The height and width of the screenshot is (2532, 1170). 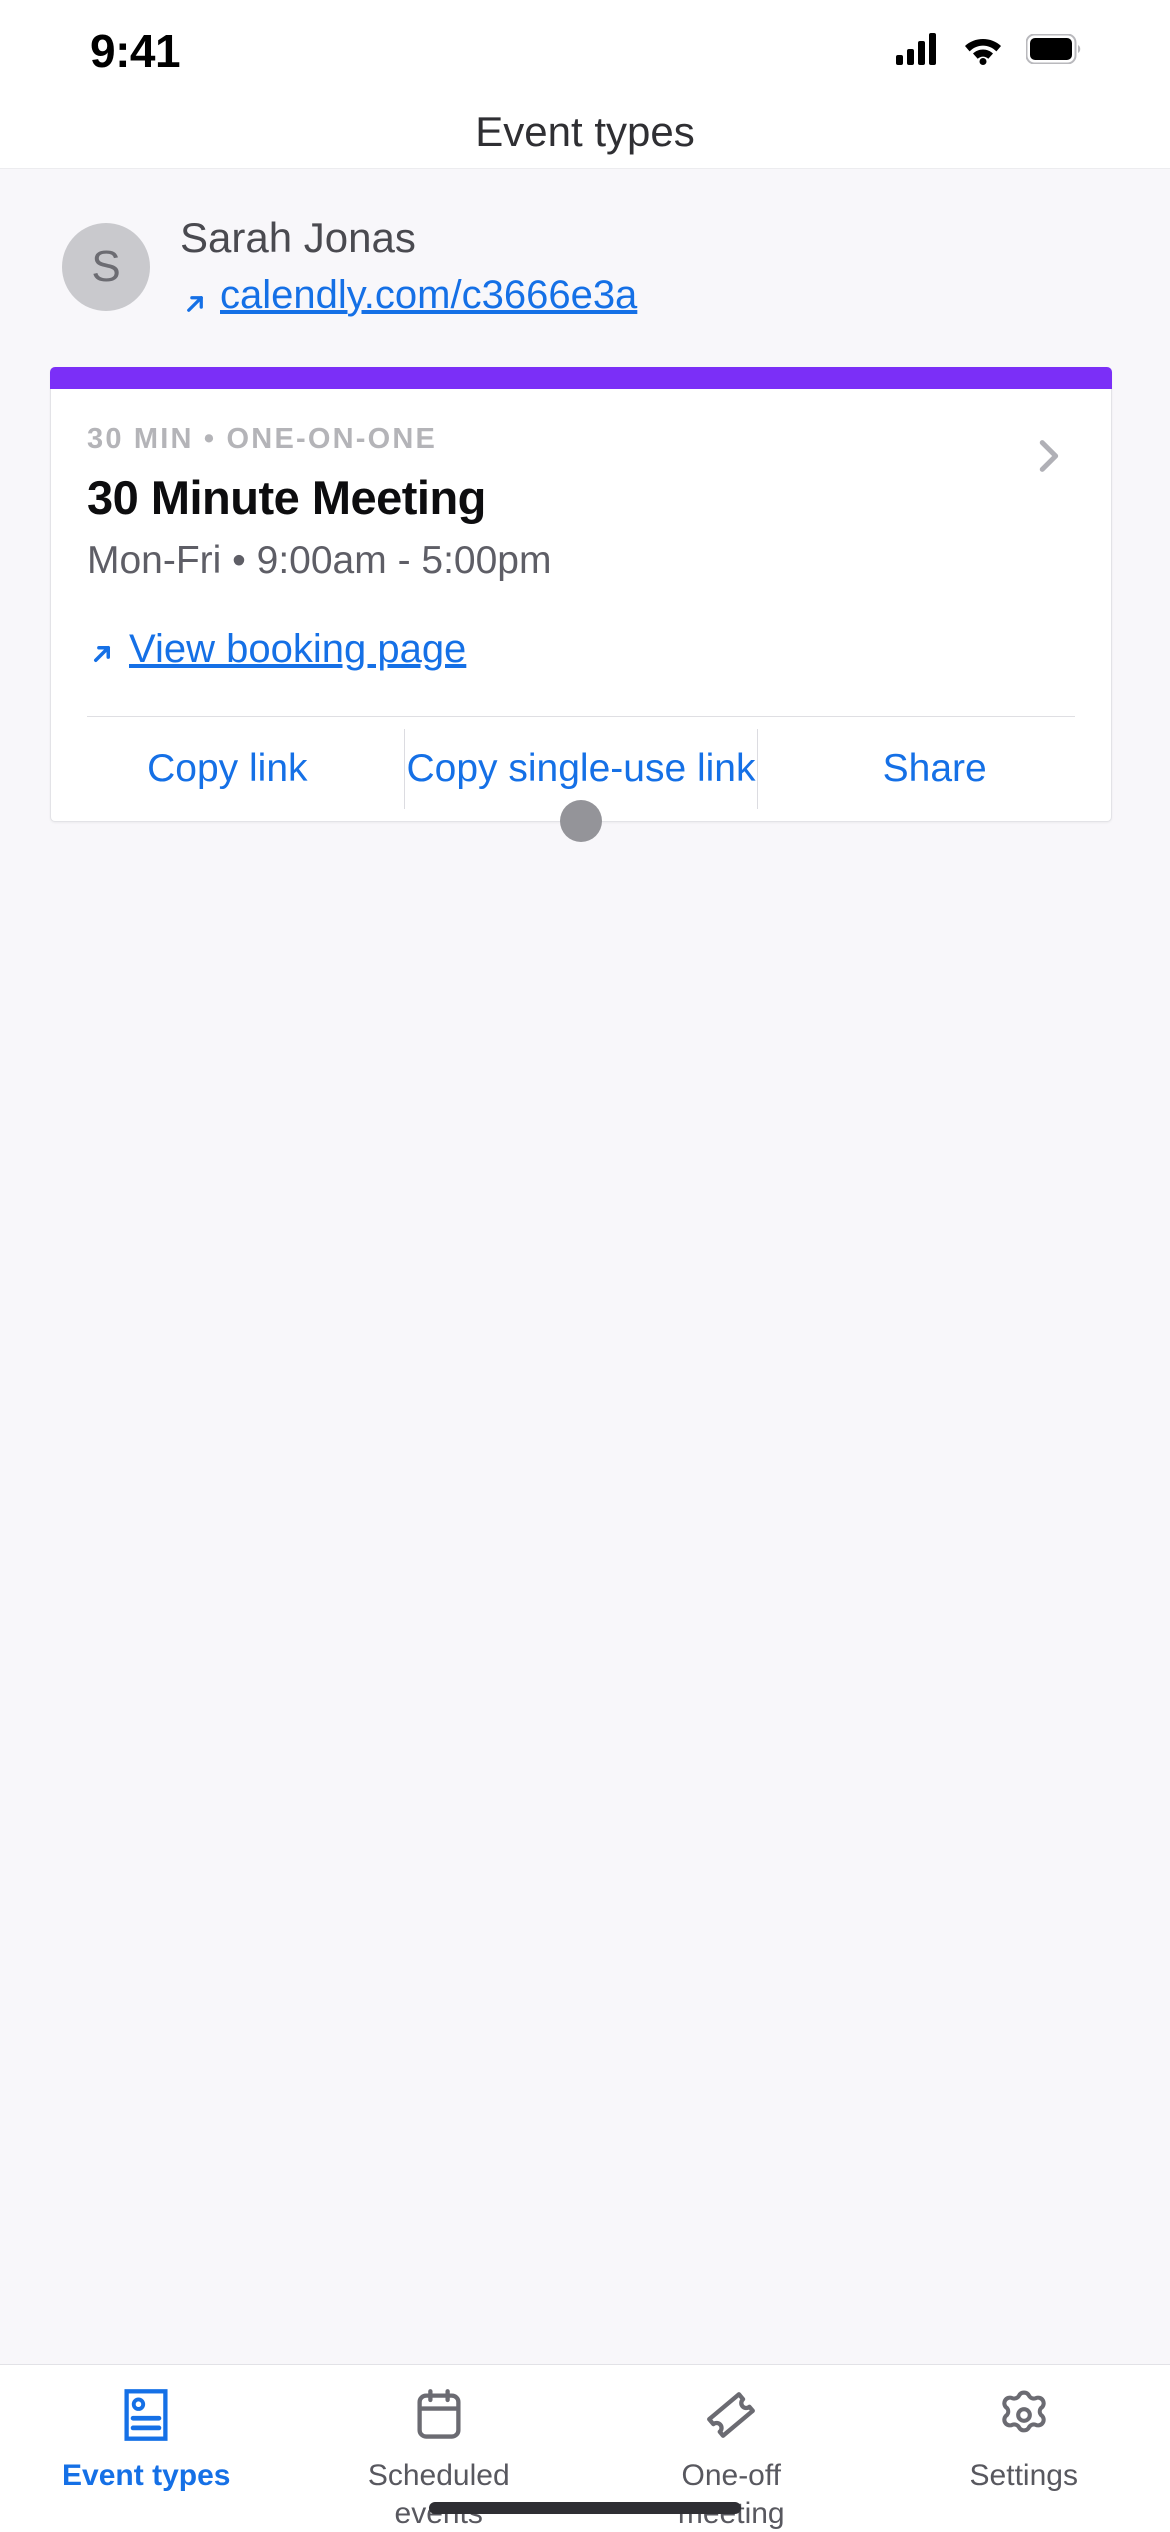 What do you see at coordinates (146, 2475) in the screenshot?
I see `tab-label: Event types` at bounding box center [146, 2475].